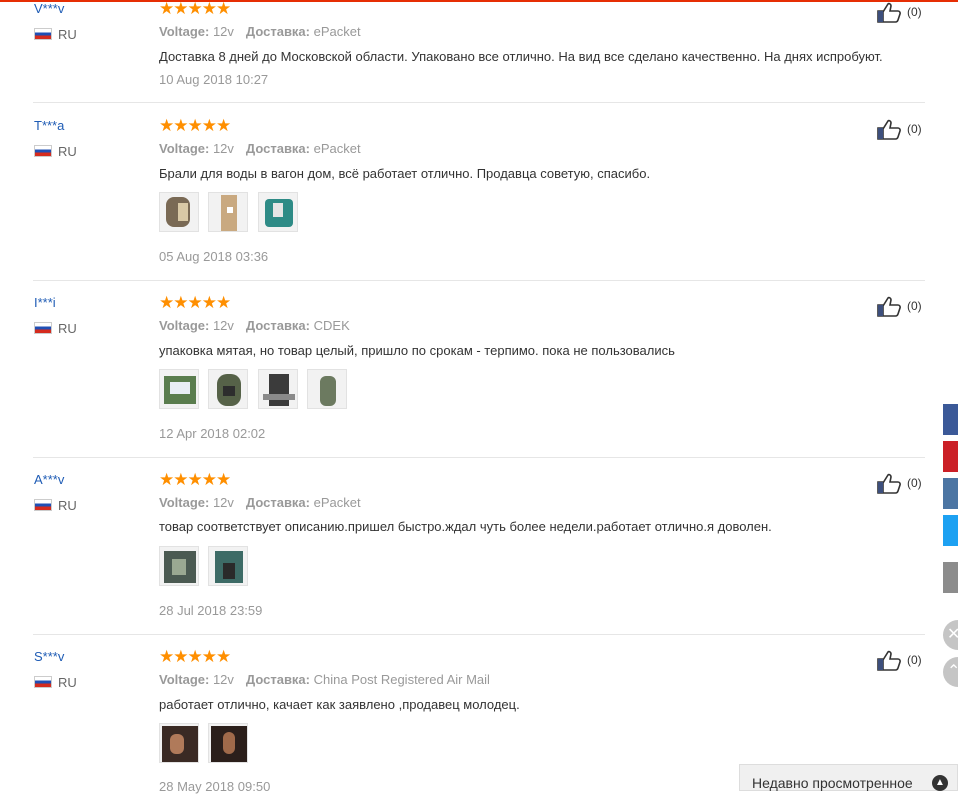 The image size is (958, 801). I want to click on review-date: 05 Aug 2018 03:36, so click(214, 256).